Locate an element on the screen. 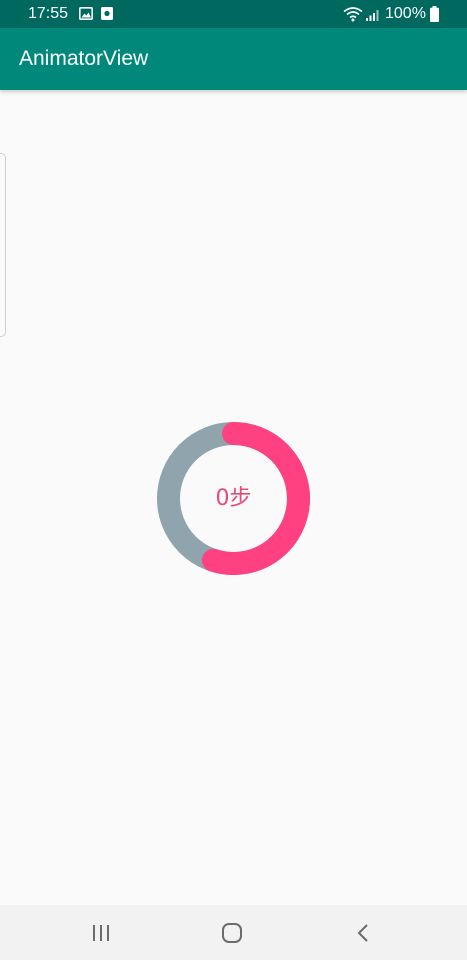 The width and height of the screenshot is (467, 960). home-icon is located at coordinates (232, 933).